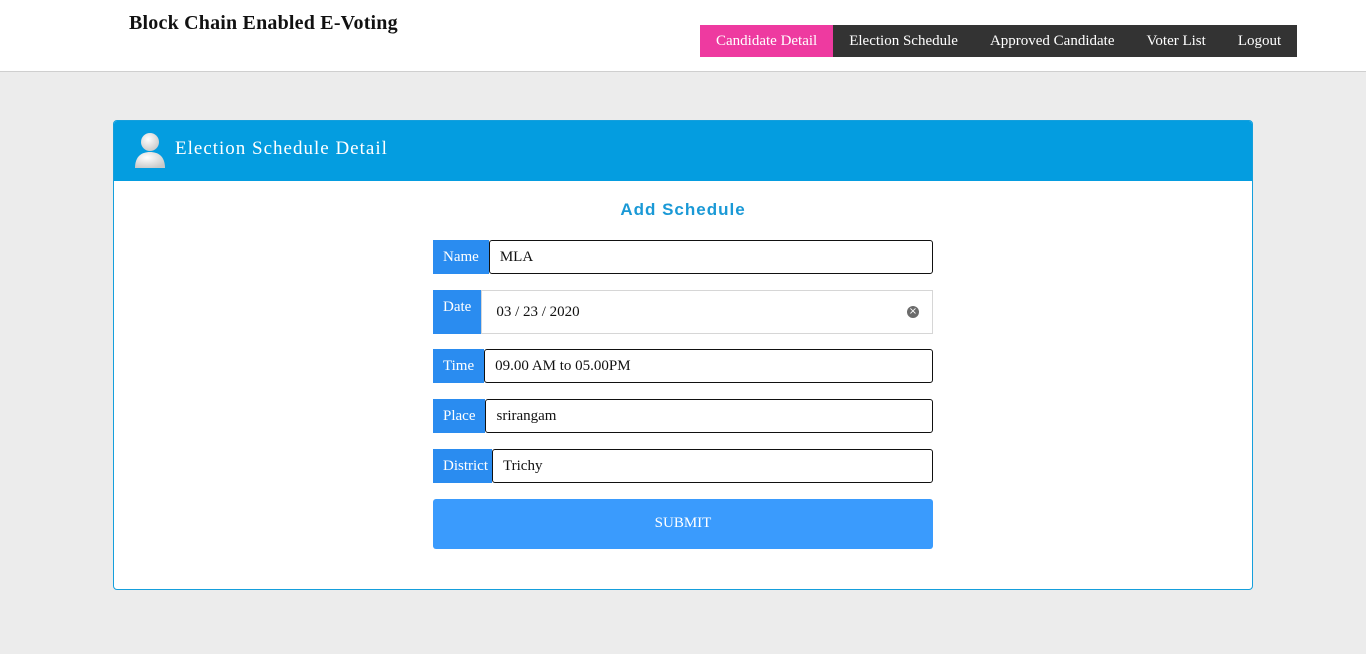 The width and height of the screenshot is (1366, 654). I want to click on district-label: District, so click(462, 466).